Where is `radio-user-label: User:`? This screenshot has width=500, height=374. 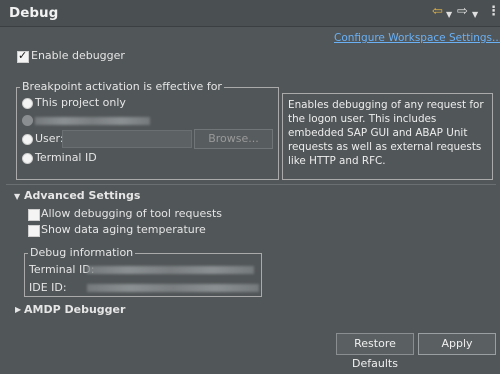
radio-user-label: User: is located at coordinates (49, 138).